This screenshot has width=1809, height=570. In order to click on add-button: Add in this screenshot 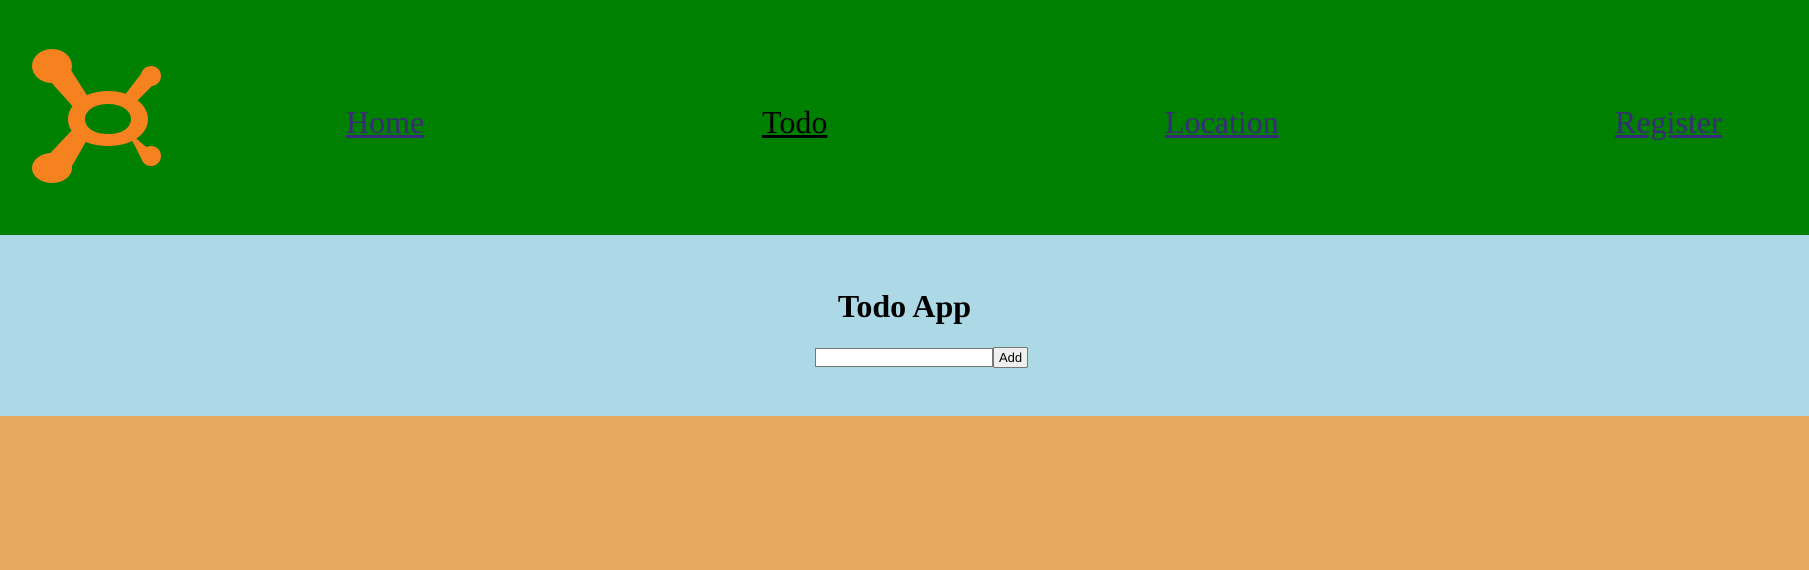, I will do `click(1011, 357)`.